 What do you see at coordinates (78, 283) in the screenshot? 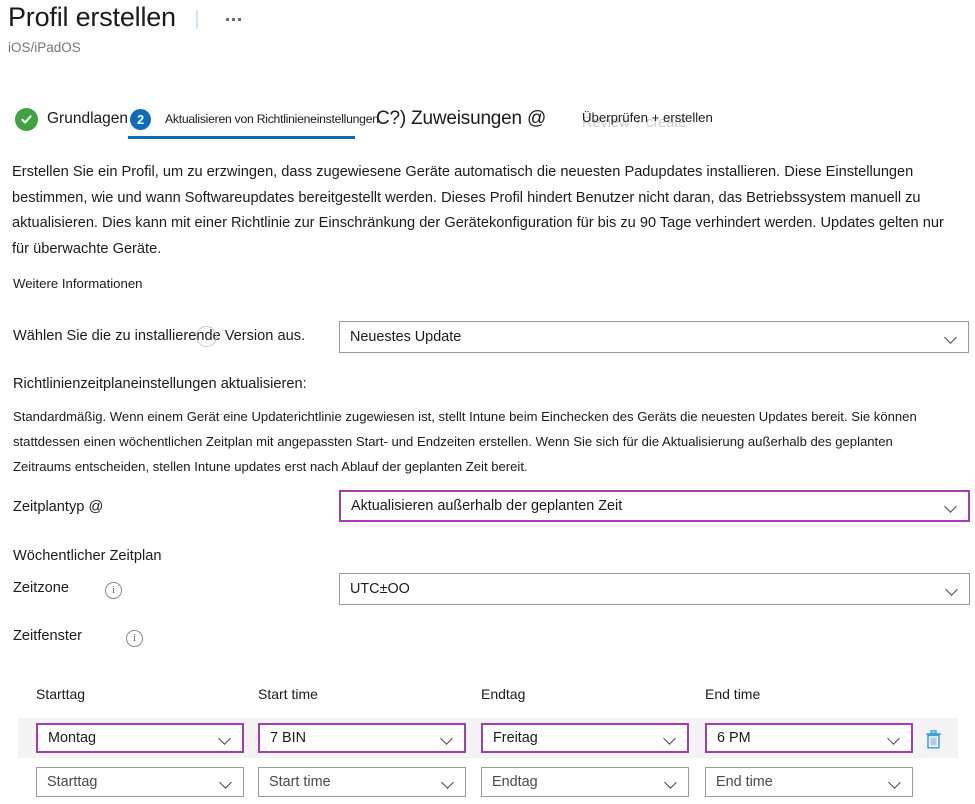
I see `learn-more-link: Weitere Informationen` at bounding box center [78, 283].